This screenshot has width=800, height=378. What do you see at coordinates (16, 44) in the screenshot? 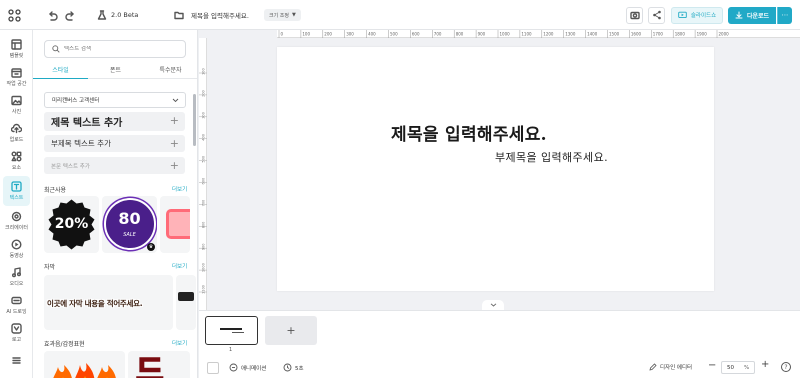
I see `template-icon` at bounding box center [16, 44].